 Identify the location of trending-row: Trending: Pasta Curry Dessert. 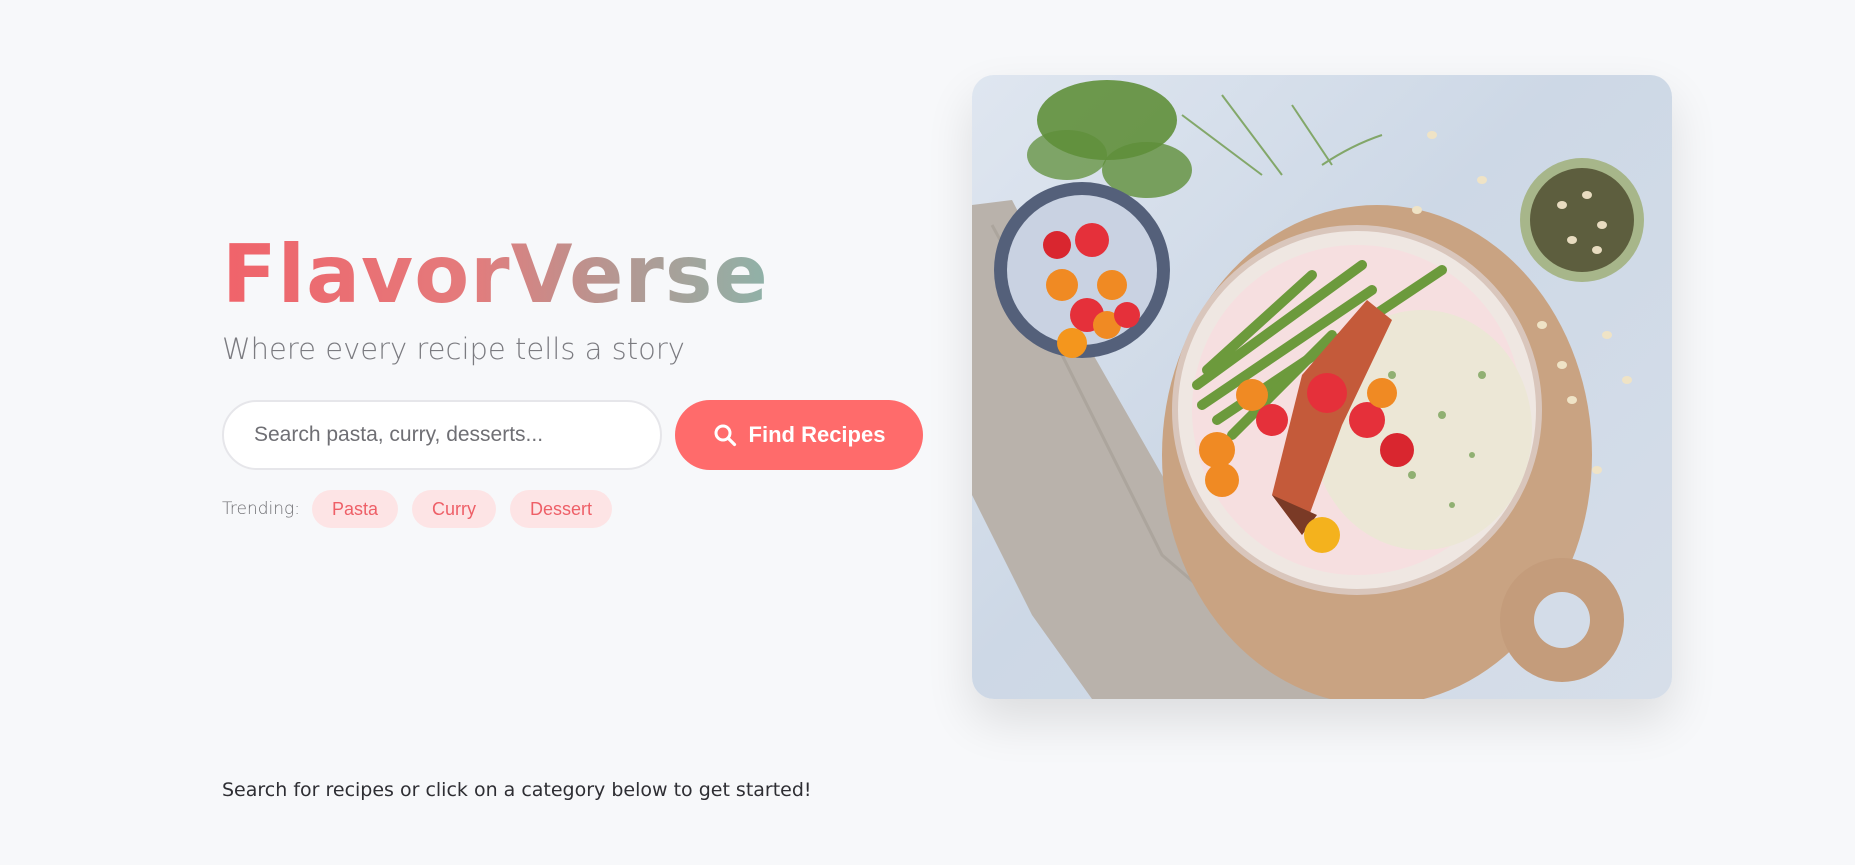
(582, 509).